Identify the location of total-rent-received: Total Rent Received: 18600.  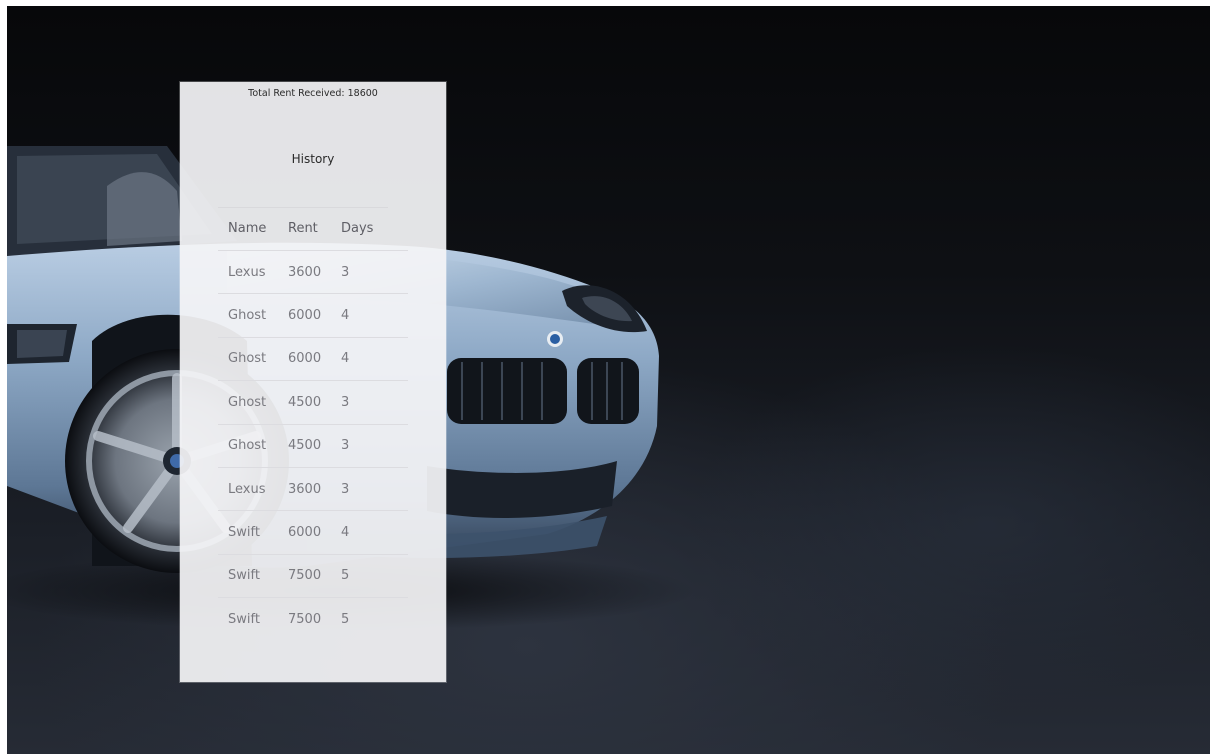
(313, 93).